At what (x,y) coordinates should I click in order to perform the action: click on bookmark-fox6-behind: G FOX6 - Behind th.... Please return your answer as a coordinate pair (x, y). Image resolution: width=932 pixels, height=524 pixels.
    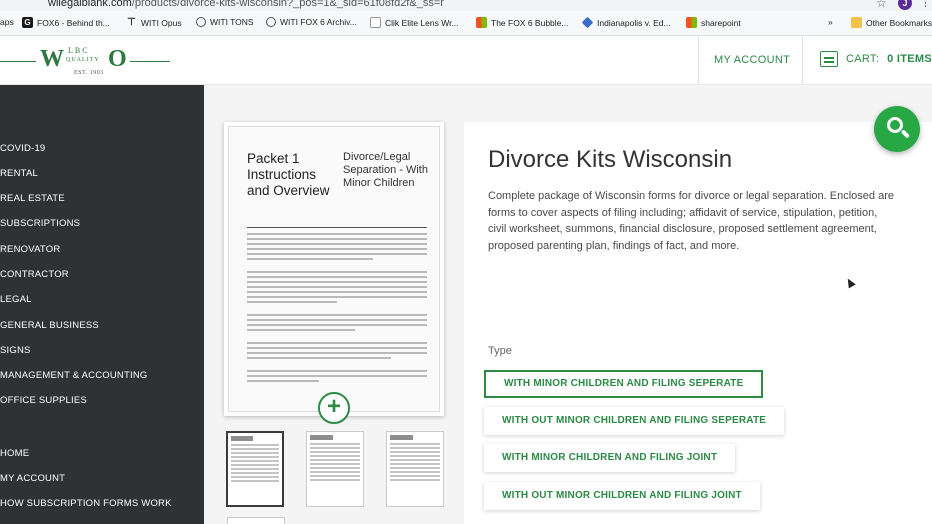
    Looking at the image, I should click on (66, 22).